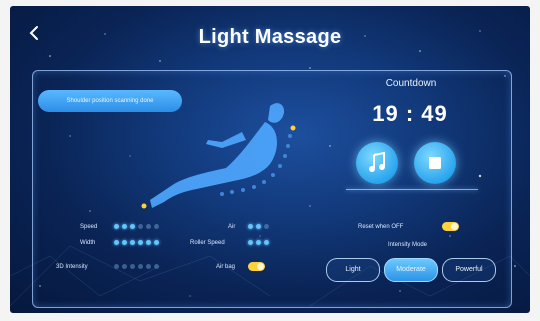 The height and width of the screenshot is (321, 540). I want to click on air-level-dots, so click(258, 226).